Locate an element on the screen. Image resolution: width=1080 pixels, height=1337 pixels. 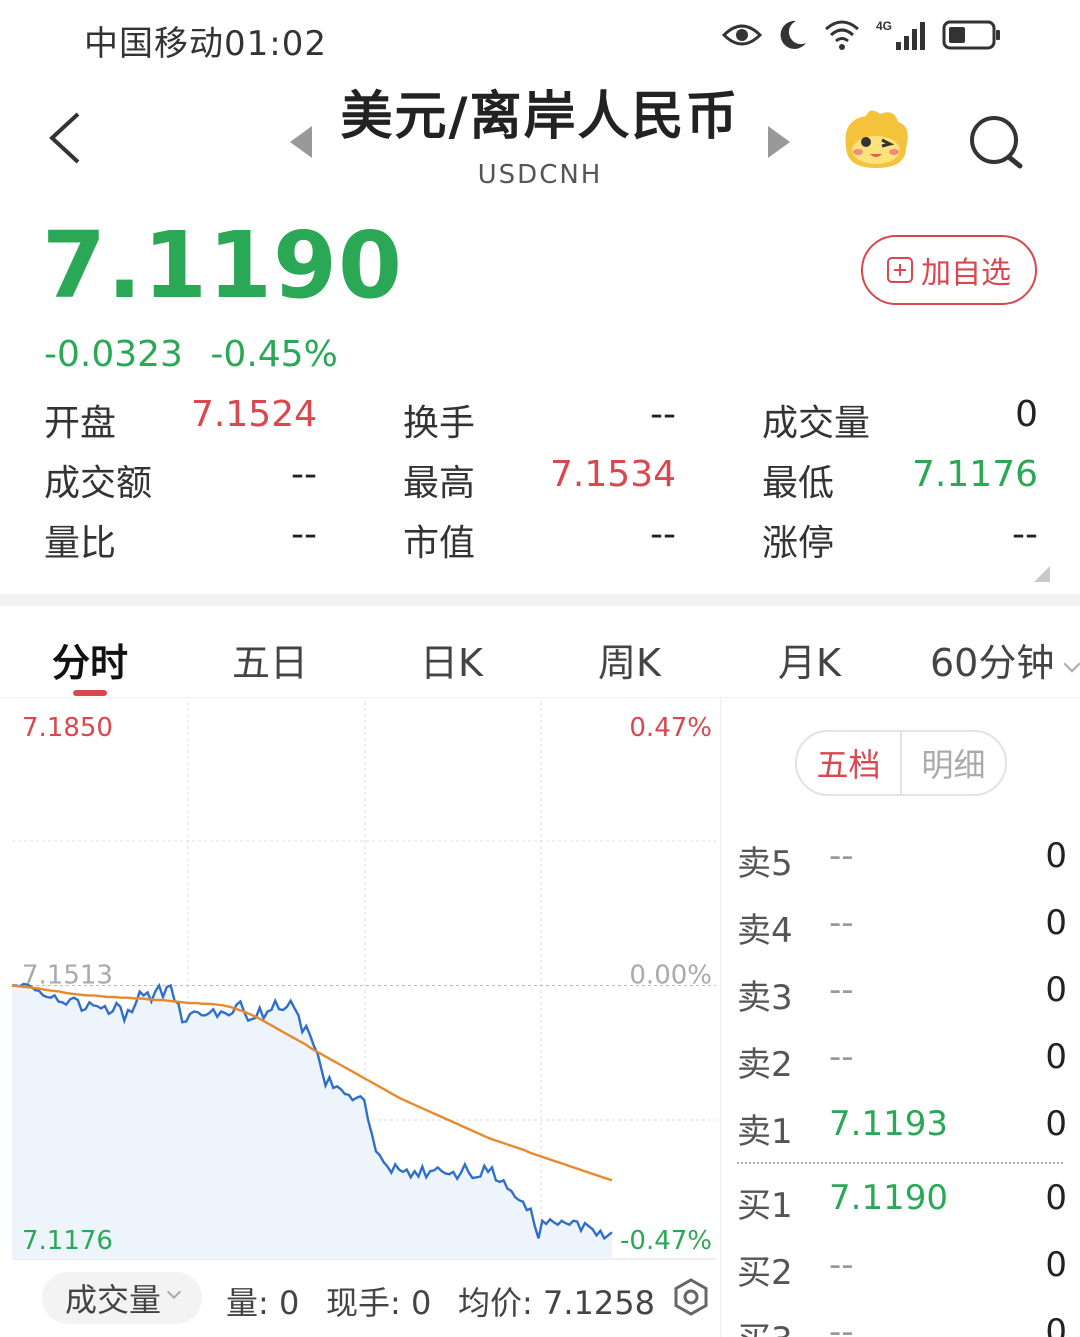
stat-cell: 量比 -- is located at coordinates (223, 540).